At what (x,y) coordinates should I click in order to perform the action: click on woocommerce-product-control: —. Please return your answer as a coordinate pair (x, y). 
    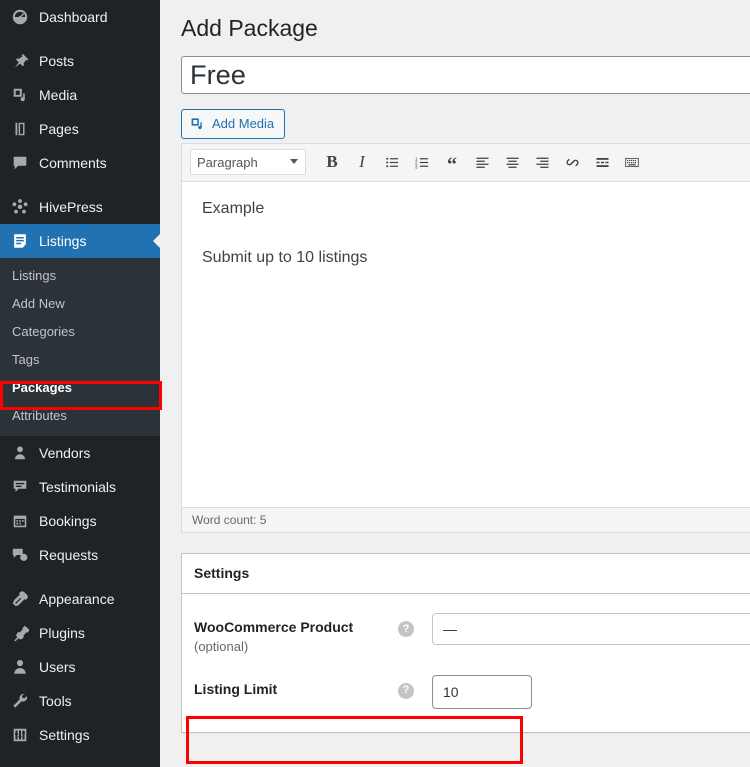
    Looking at the image, I should click on (591, 629).